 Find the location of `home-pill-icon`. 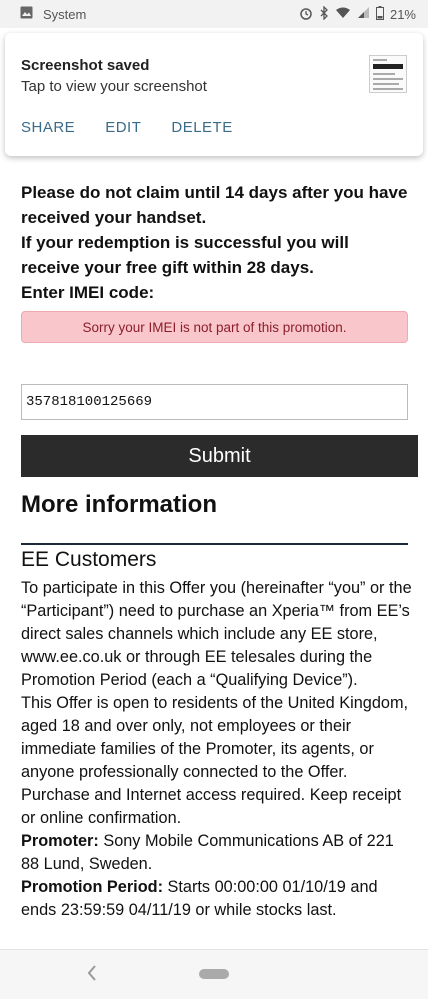

home-pill-icon is located at coordinates (214, 974).